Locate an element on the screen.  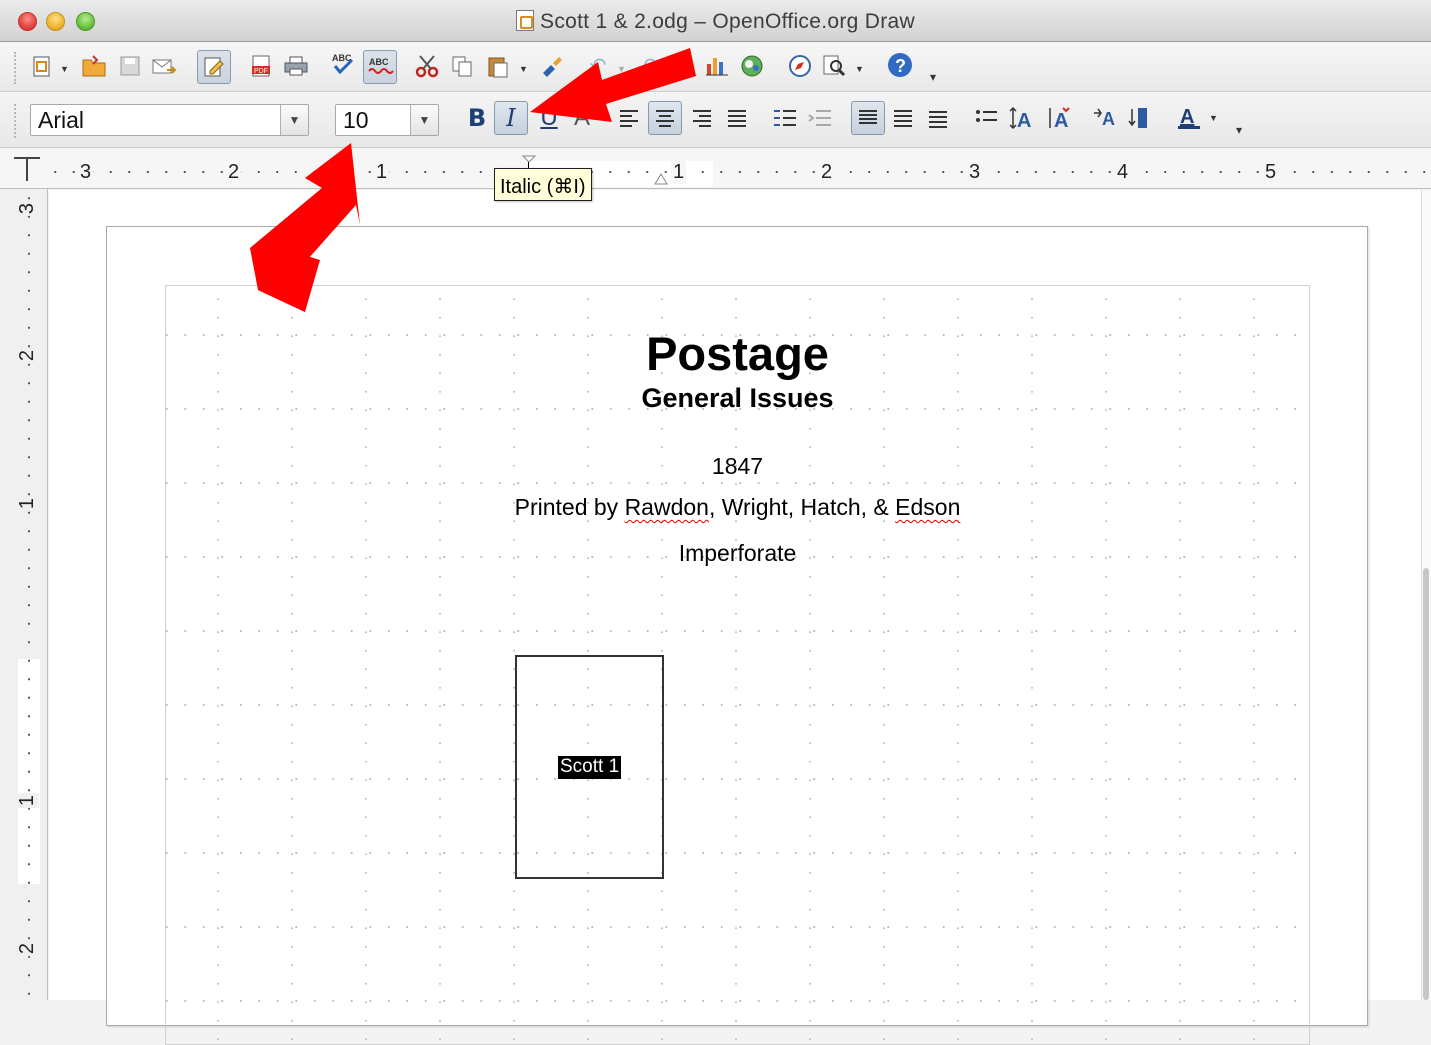
stamp-label-selected: Scott 1 is located at coordinates (590, 767).